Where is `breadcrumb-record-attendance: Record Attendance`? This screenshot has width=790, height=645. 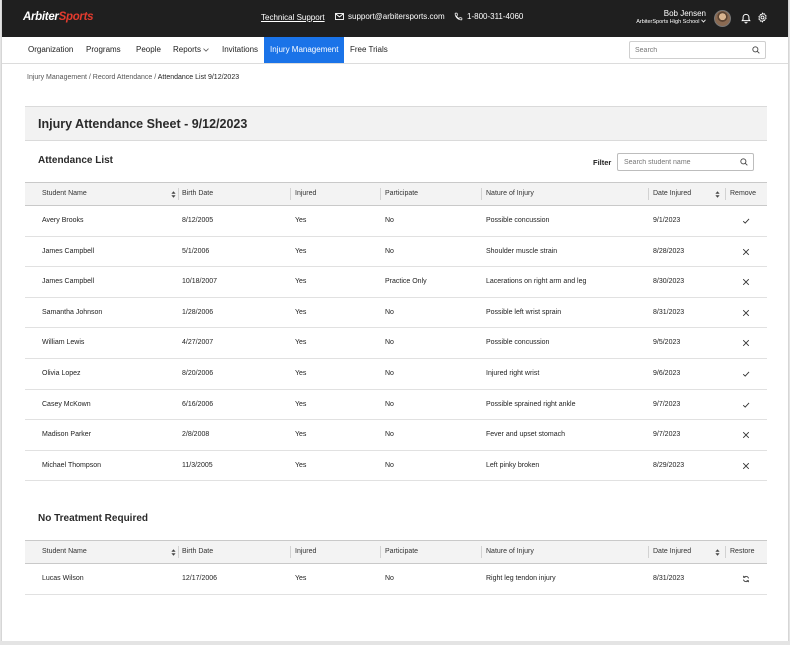 breadcrumb-record-attendance: Record Attendance is located at coordinates (123, 77).